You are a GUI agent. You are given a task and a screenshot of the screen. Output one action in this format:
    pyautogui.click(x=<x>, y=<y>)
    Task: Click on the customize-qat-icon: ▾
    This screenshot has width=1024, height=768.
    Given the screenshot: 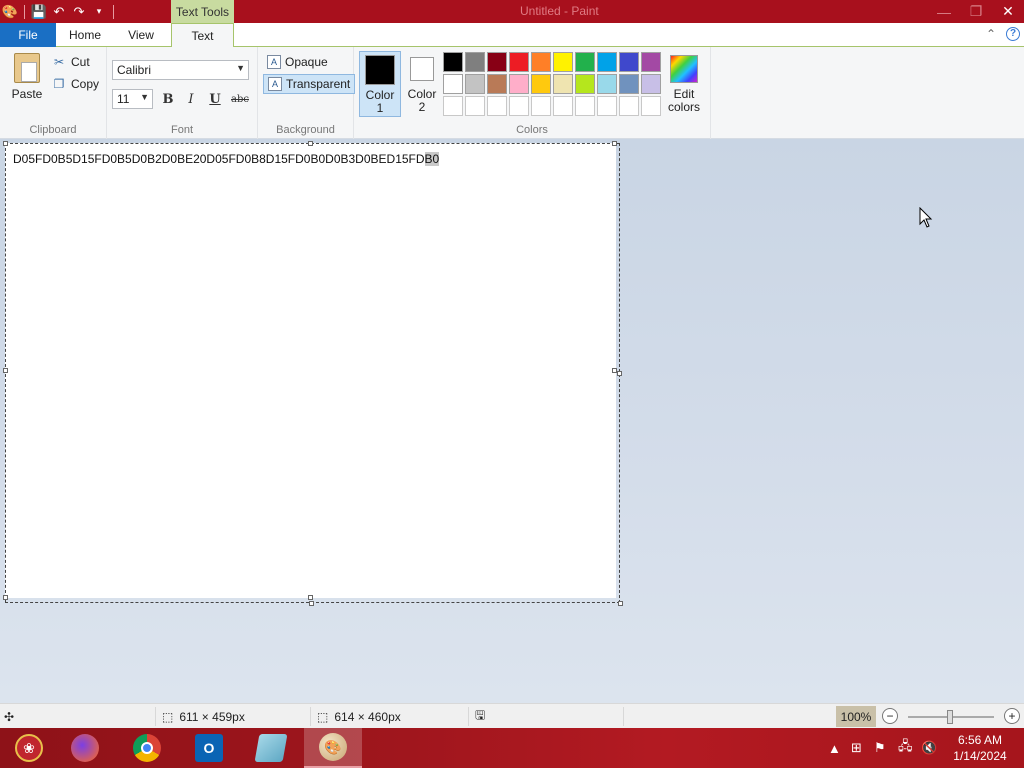 What is the action you would take?
    pyautogui.click(x=99, y=11)
    